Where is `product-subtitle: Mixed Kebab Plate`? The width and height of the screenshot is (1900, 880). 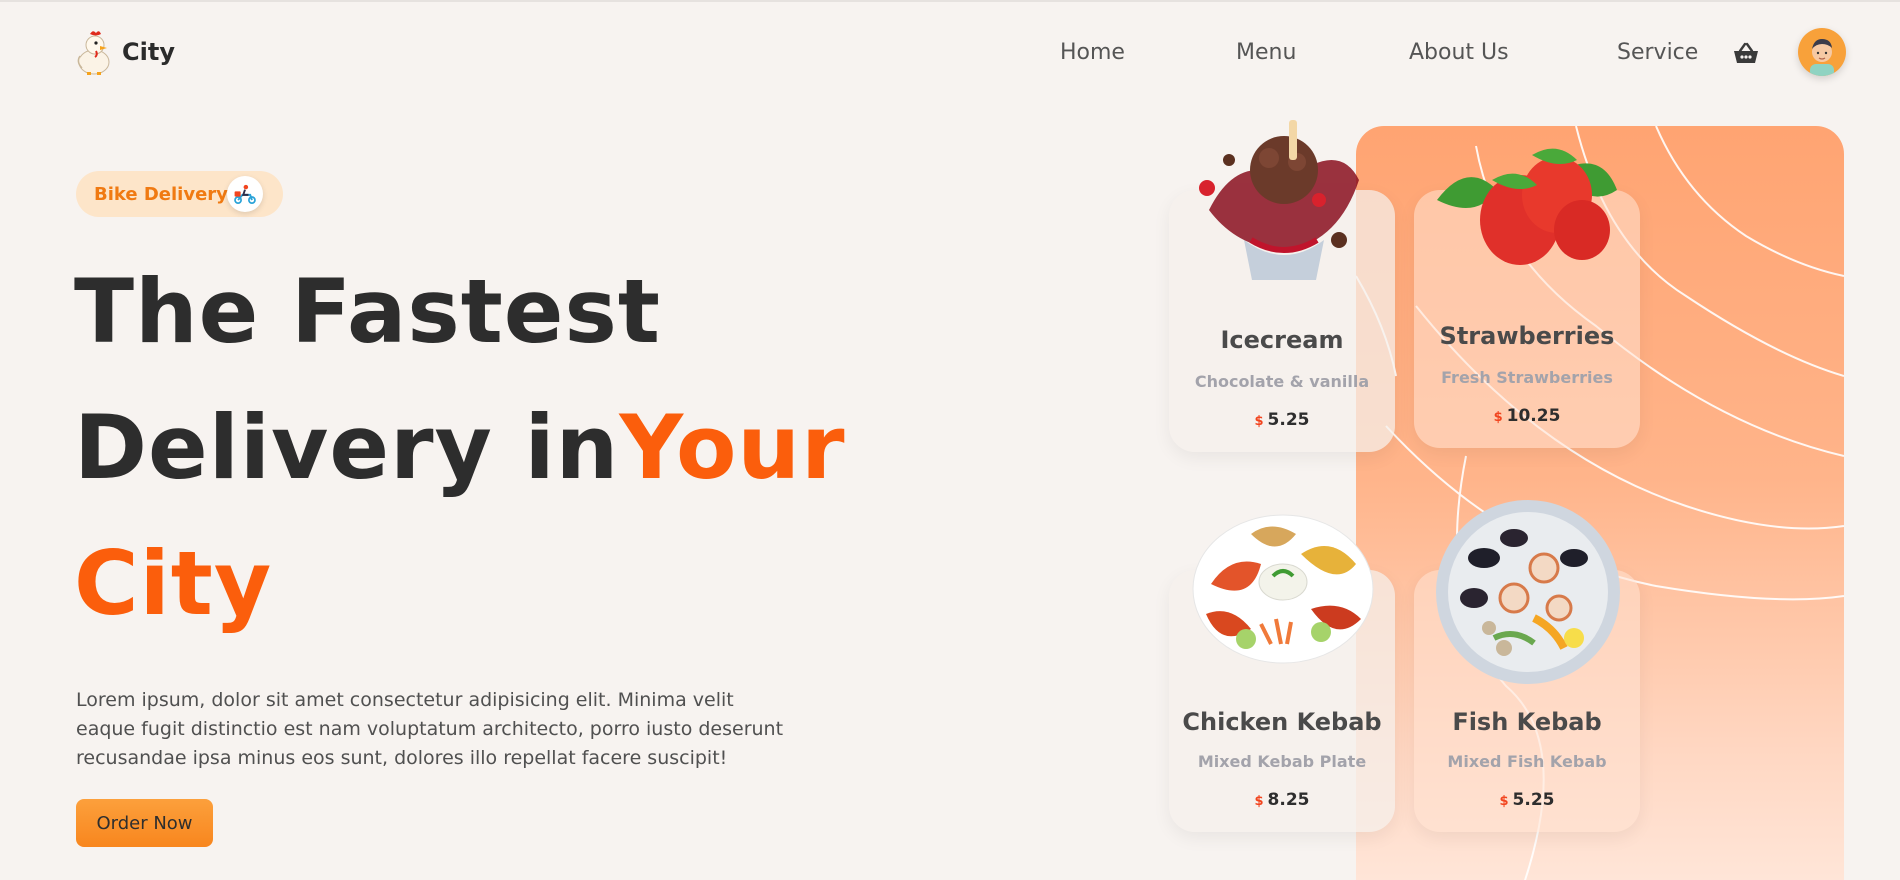 product-subtitle: Mixed Kebab Plate is located at coordinates (1282, 761).